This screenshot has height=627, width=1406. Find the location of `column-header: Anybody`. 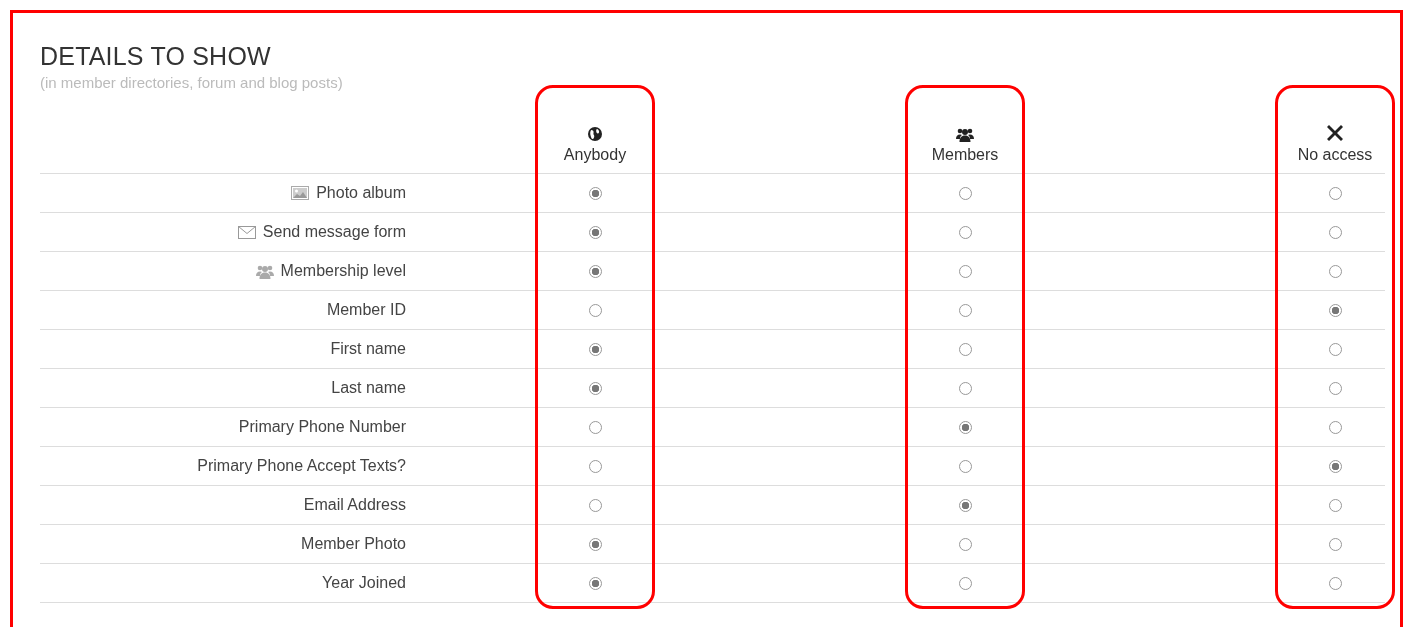

column-header: Anybody is located at coordinates (595, 155).